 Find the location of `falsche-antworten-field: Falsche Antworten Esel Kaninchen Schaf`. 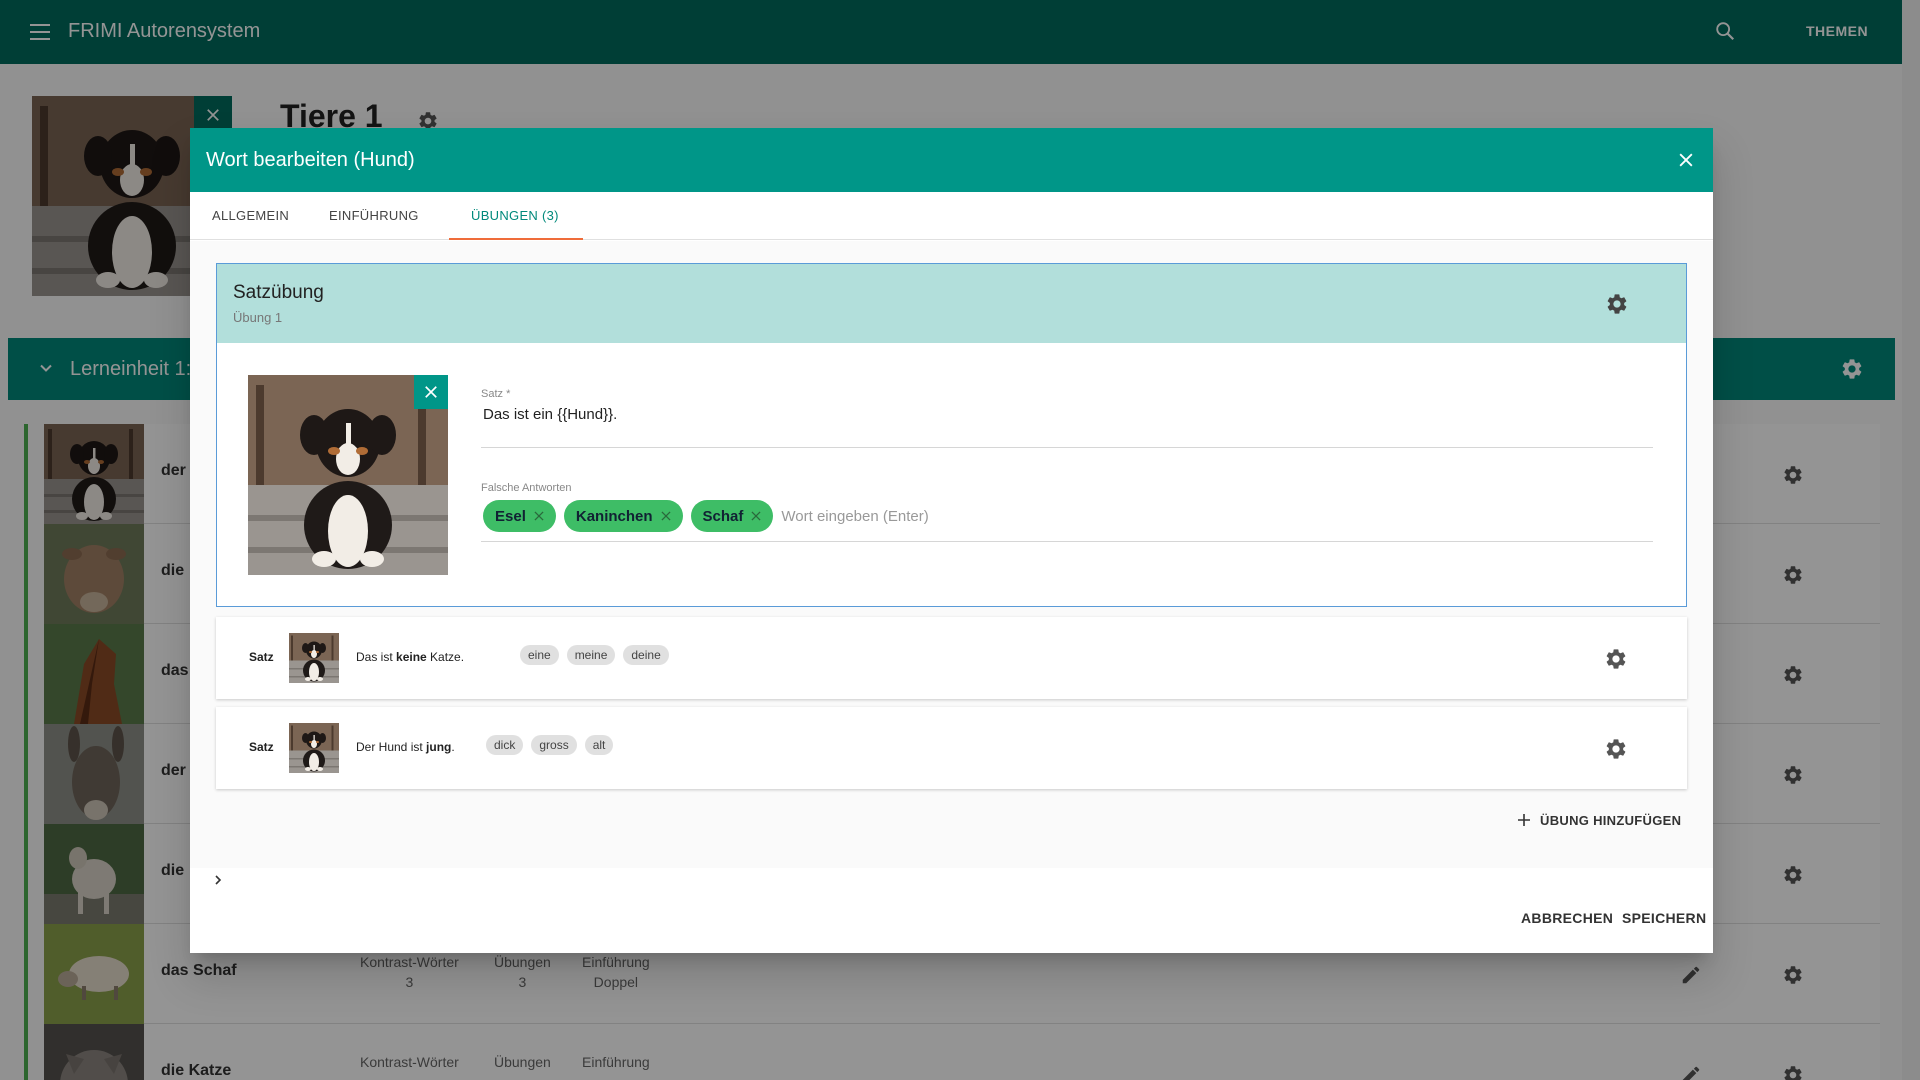

falsche-antworten-field: Falsche Antworten Esel Kaninchen Schaf is located at coordinates (1067, 512).